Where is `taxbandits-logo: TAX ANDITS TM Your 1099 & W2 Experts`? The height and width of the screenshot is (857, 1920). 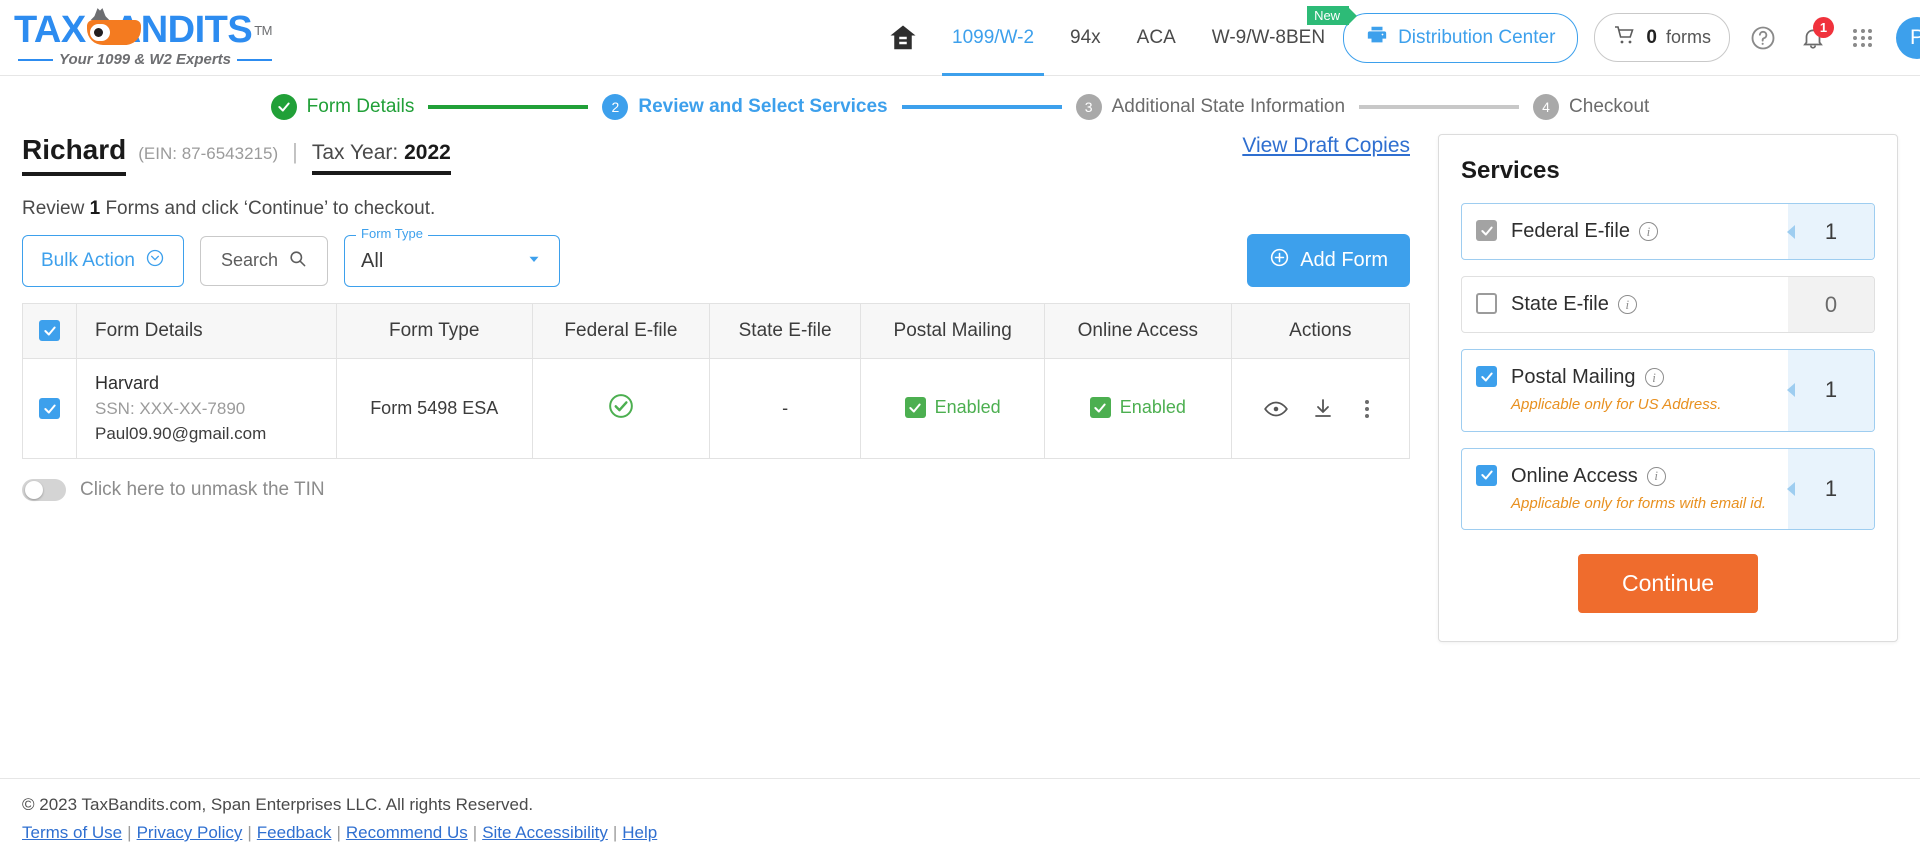
taxbandits-logo: TAX ANDITS TM Your 1099 & W2 Experts is located at coordinates (143, 37).